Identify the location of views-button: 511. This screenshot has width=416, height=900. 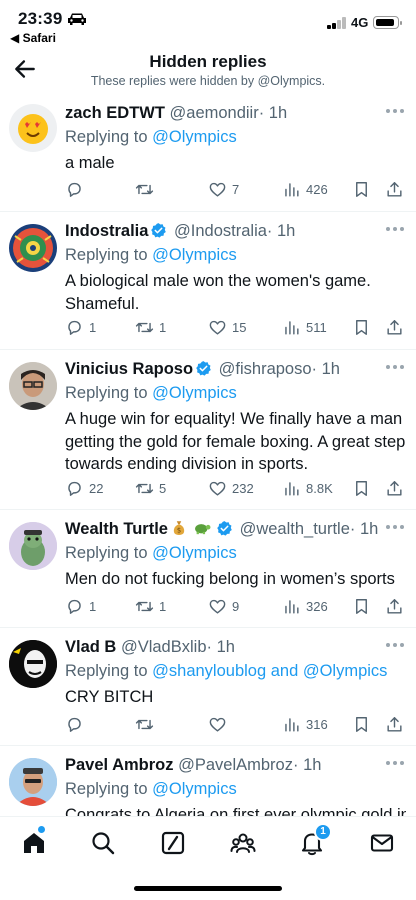
(304, 327).